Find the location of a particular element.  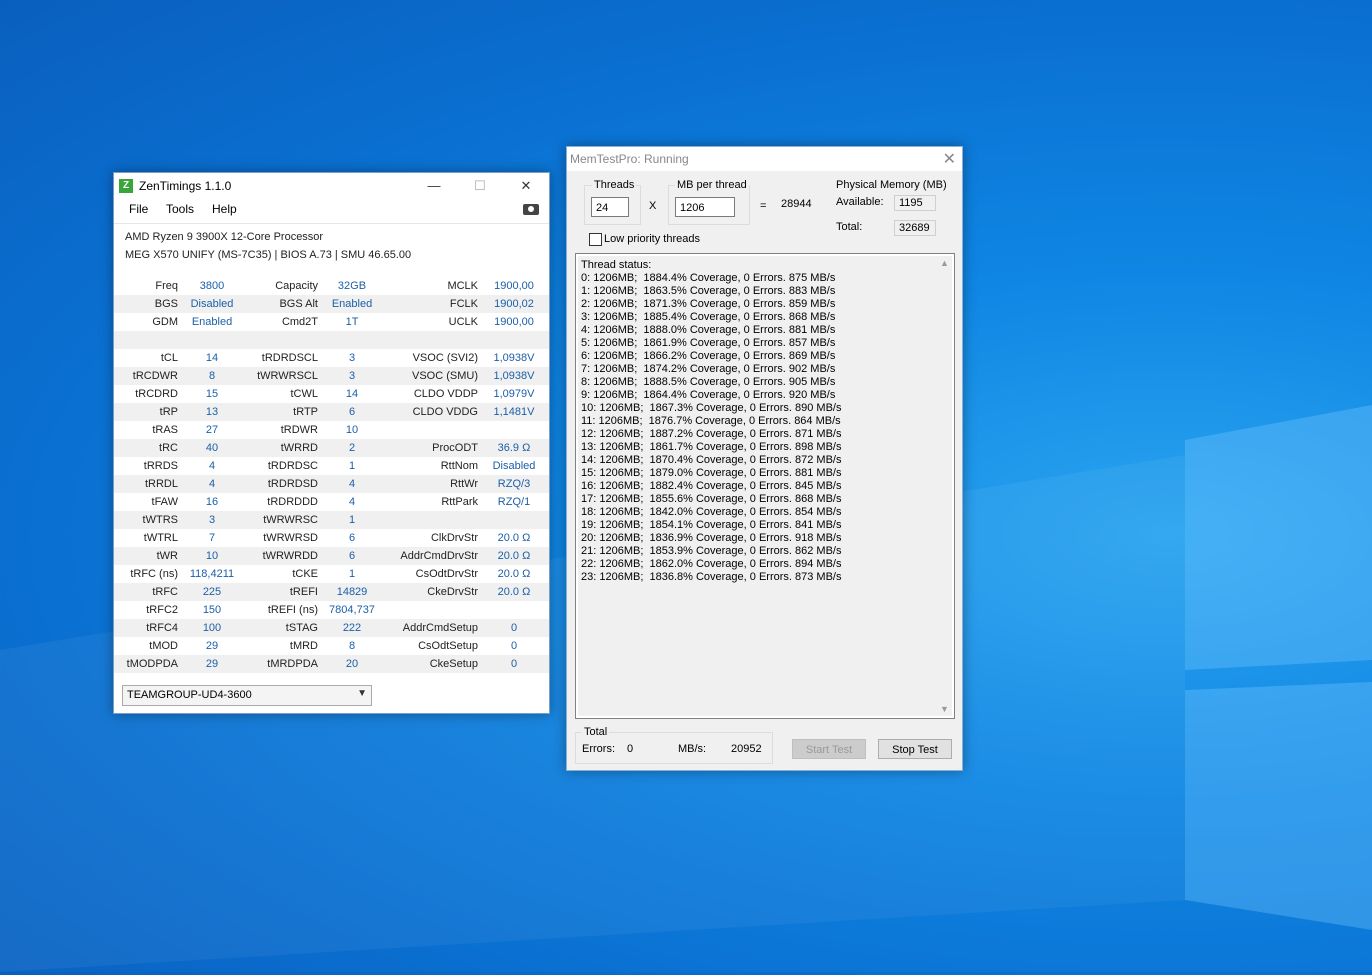

timing-label: tCKE is located at coordinates (305, 574).